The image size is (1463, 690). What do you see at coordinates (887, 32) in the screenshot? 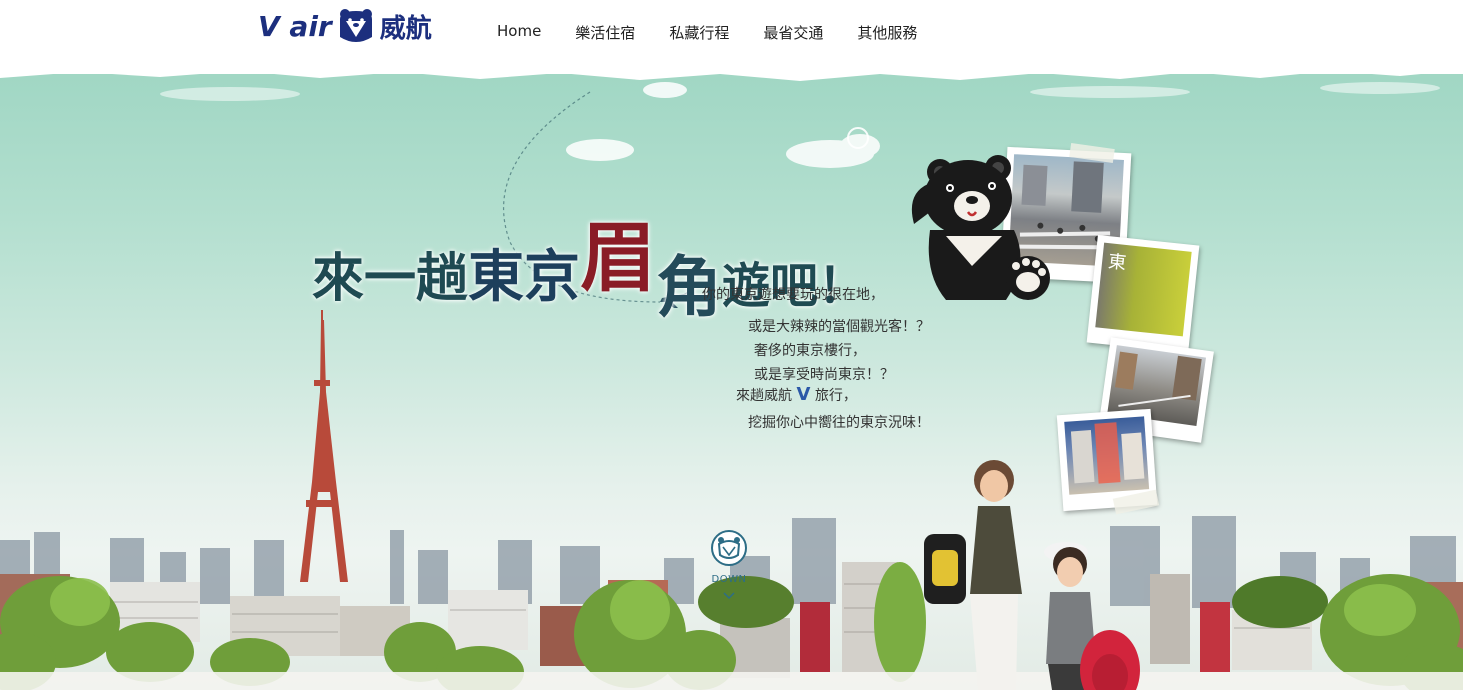
I see `nav-other-services: 其他服務` at bounding box center [887, 32].